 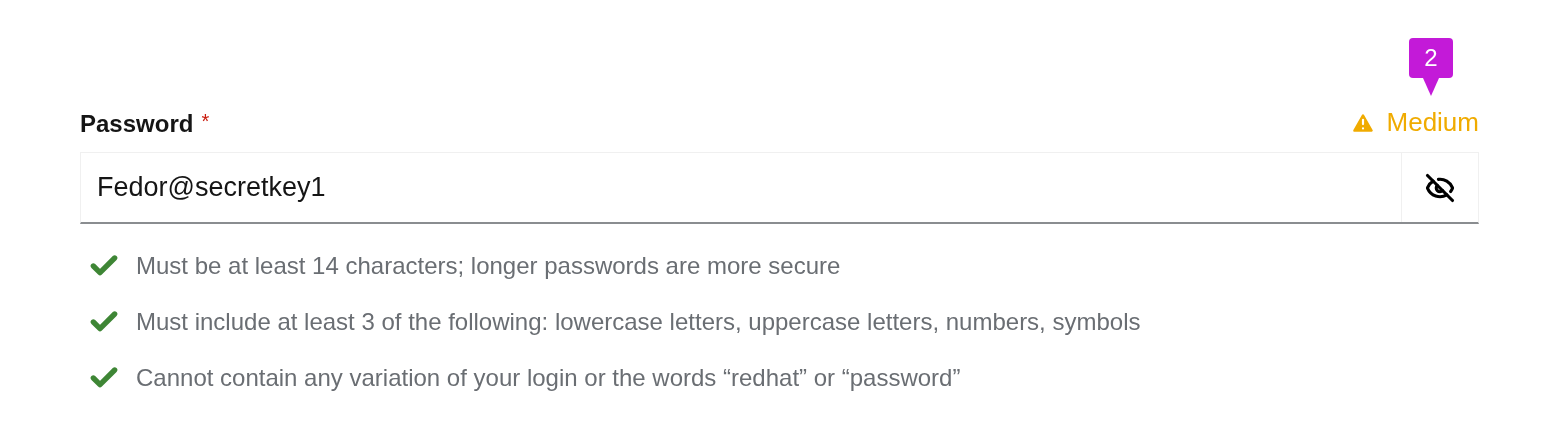 I want to click on requirement-text: Must include at least 3 of the following: lowercase letters, uppercase letters, numbers, symbols, so click(x=638, y=322).